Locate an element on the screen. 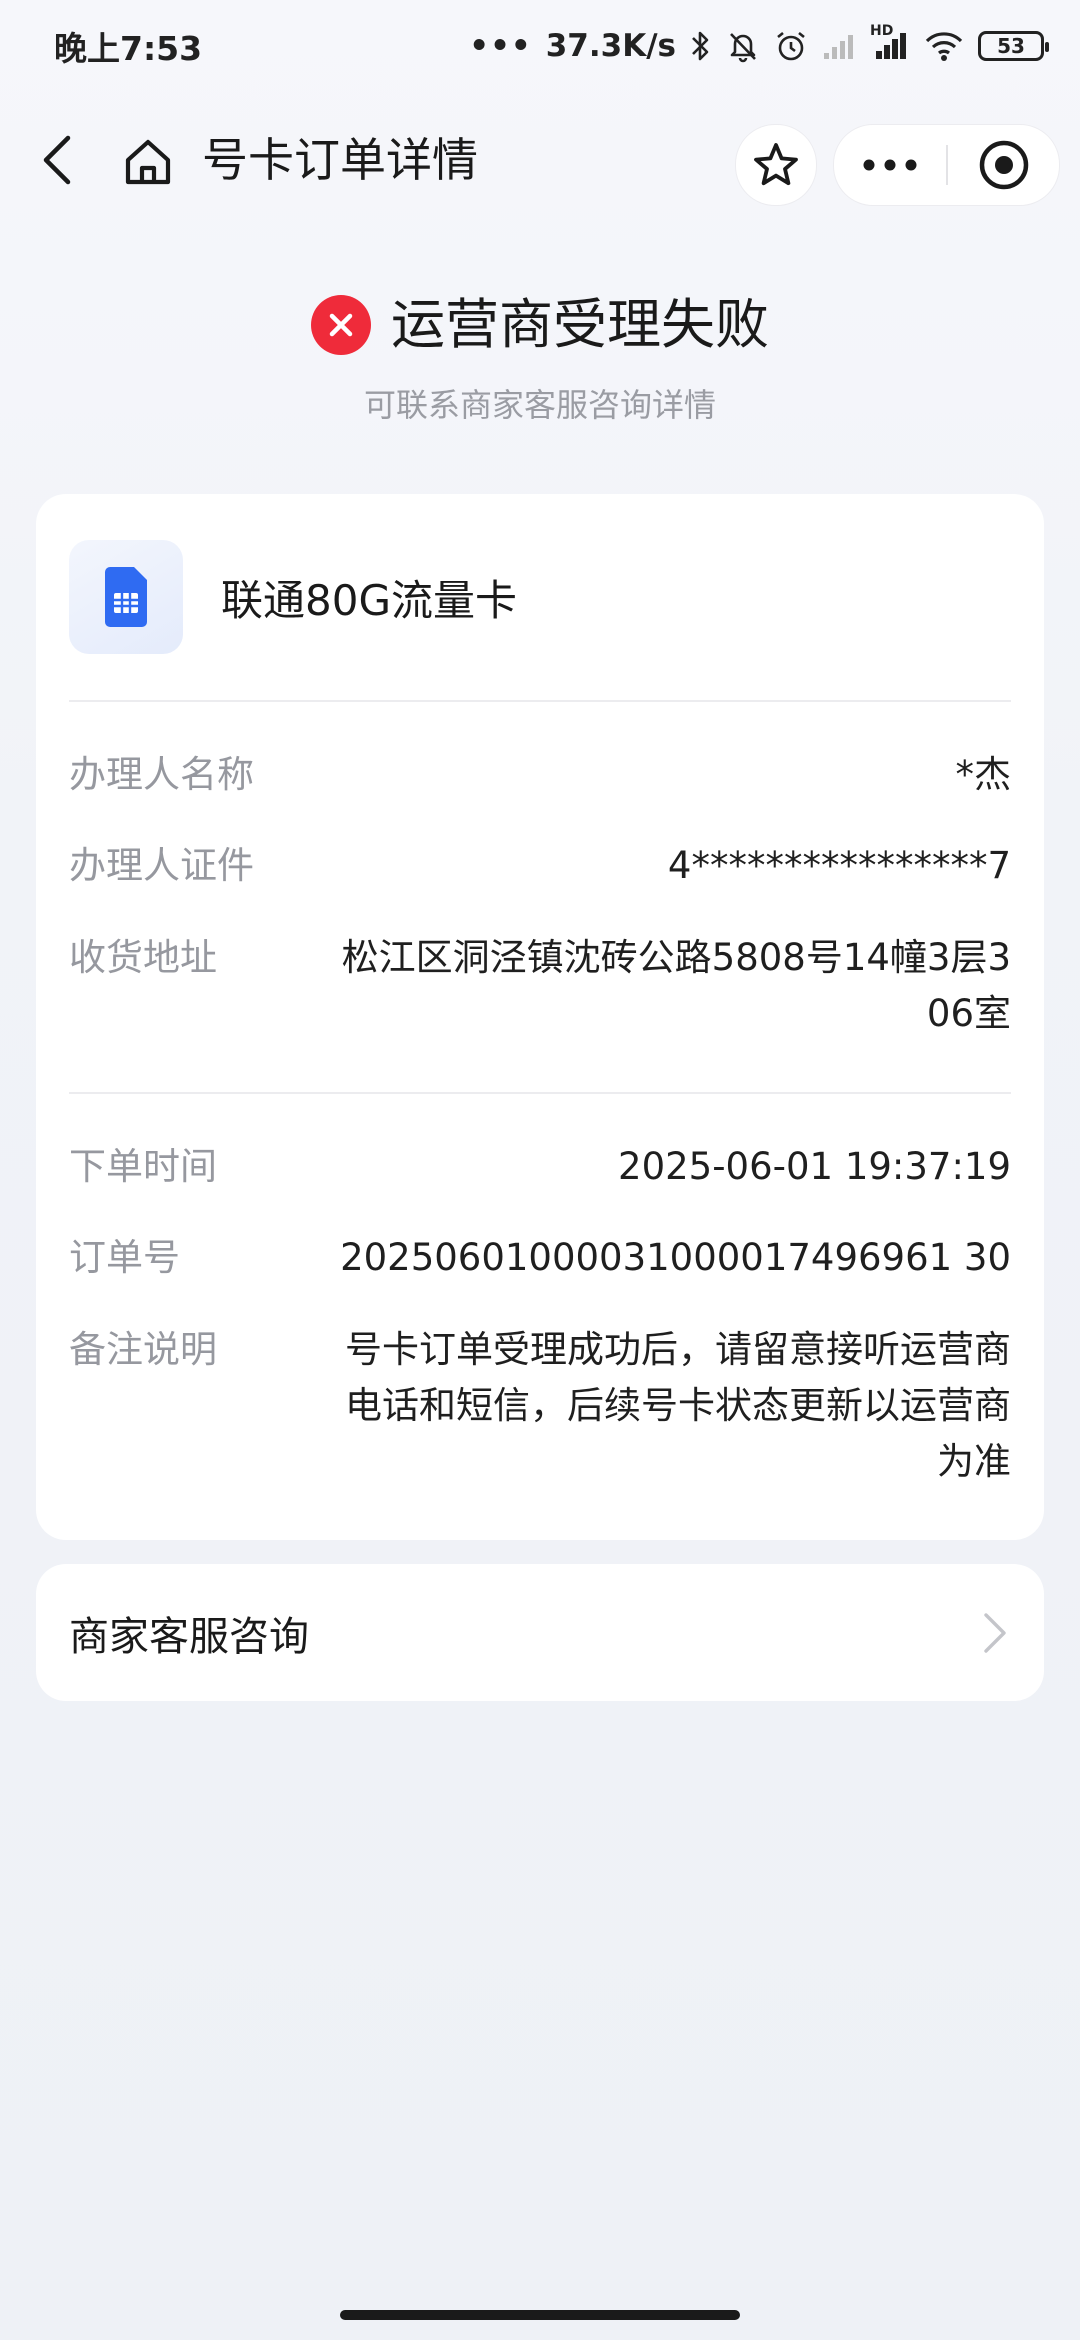 The image size is (1080, 2340). applicant-name-value: *杰 is located at coordinates (983, 774).